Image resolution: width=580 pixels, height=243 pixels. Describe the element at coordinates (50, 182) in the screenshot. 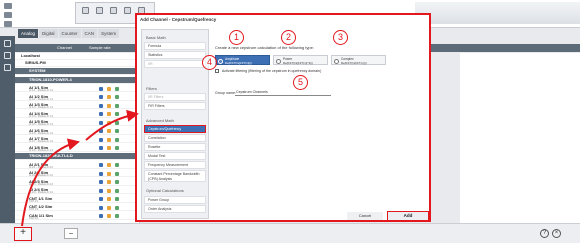

I see `annotation-arrow-to-add` at that location.